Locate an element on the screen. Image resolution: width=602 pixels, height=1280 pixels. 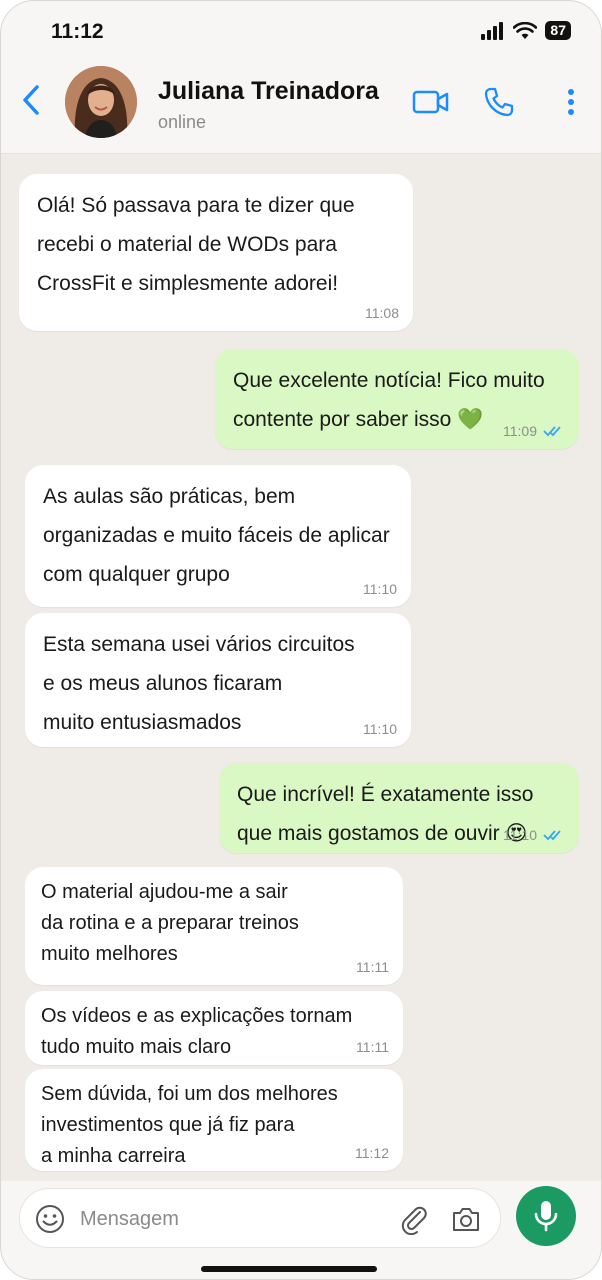
home-indicator is located at coordinates (289, 1269).